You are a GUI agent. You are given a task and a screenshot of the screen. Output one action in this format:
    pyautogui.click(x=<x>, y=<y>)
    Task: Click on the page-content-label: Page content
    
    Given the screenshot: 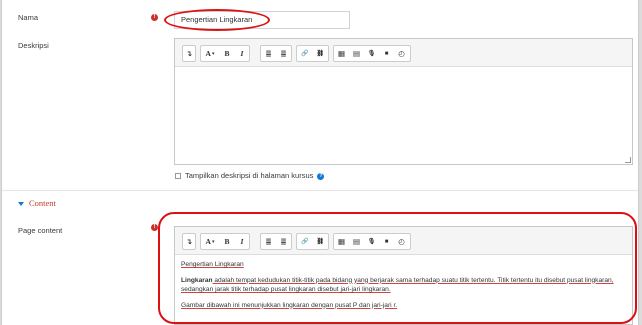 What is the action you would take?
    pyautogui.click(x=40, y=230)
    